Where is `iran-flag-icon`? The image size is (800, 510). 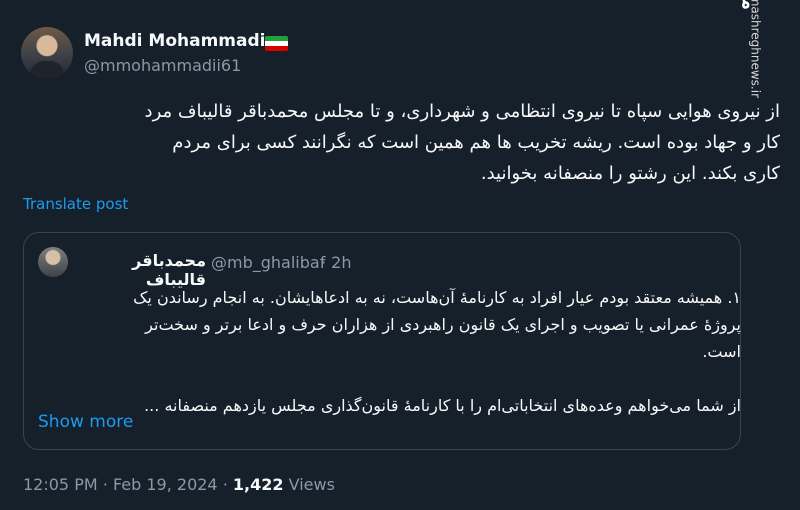
iran-flag-icon is located at coordinates (276, 43).